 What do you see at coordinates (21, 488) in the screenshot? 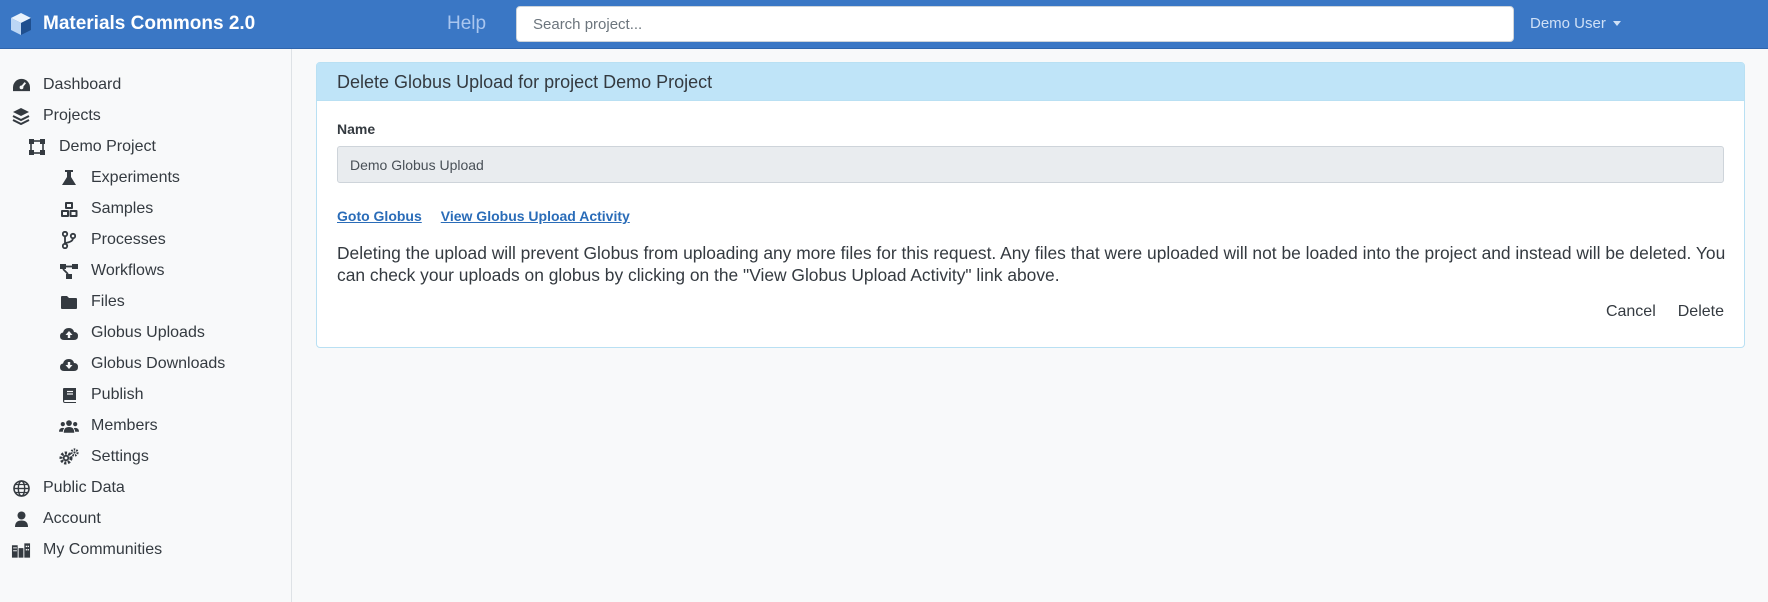
I see `globe-icon` at bounding box center [21, 488].